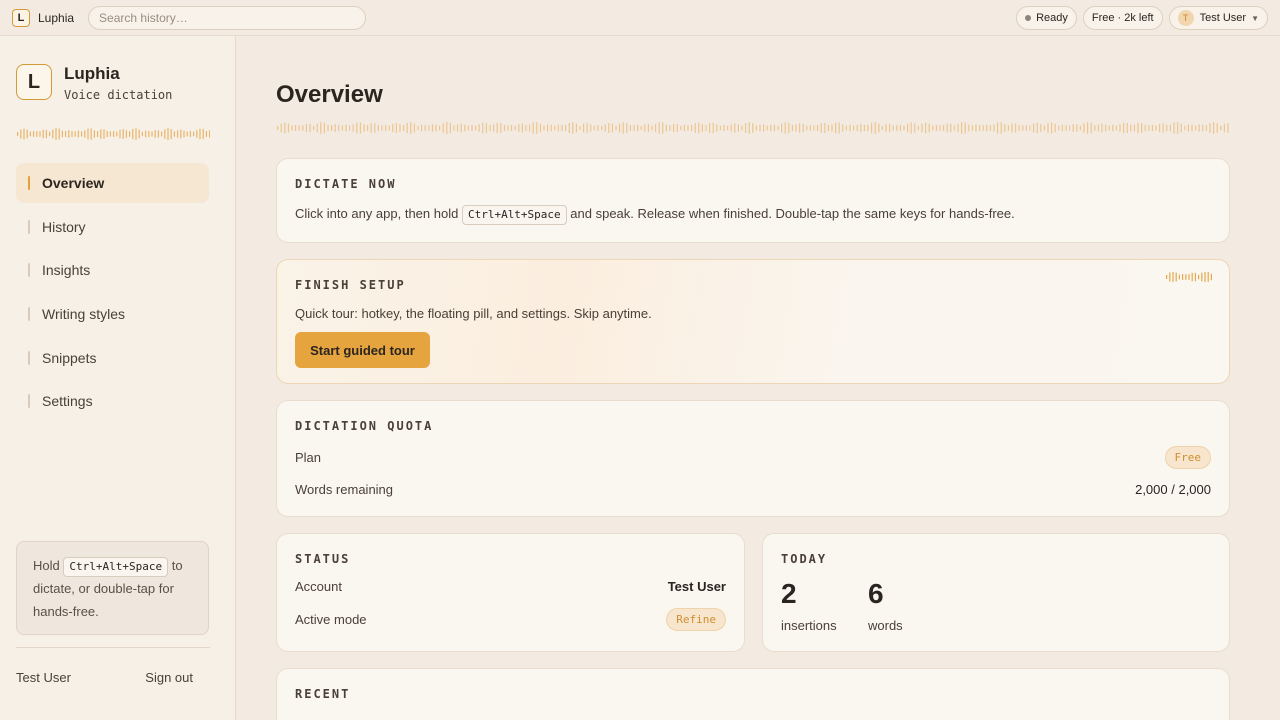 This screenshot has width=1280, height=720. What do you see at coordinates (996, 592) in the screenshot?
I see `today-card: TODAY 2 insertions 6 words` at bounding box center [996, 592].